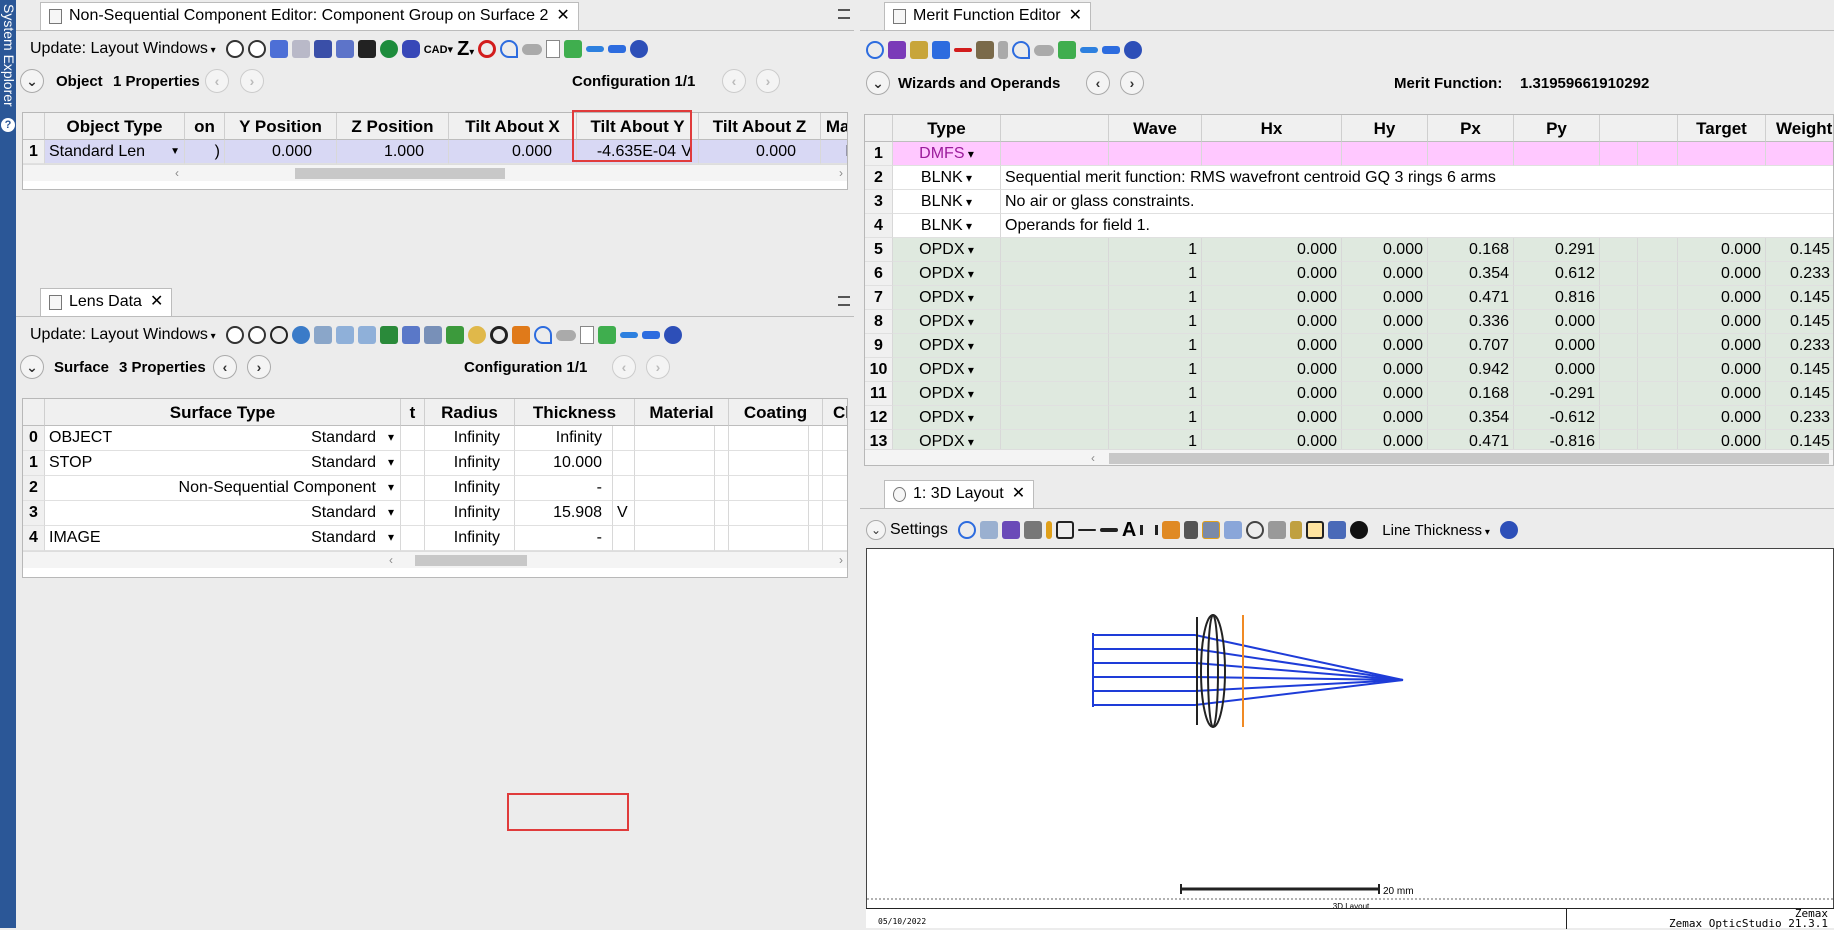 The height and width of the screenshot is (930, 1834). I want to click on py-cell: -0.612, so click(1557, 418).